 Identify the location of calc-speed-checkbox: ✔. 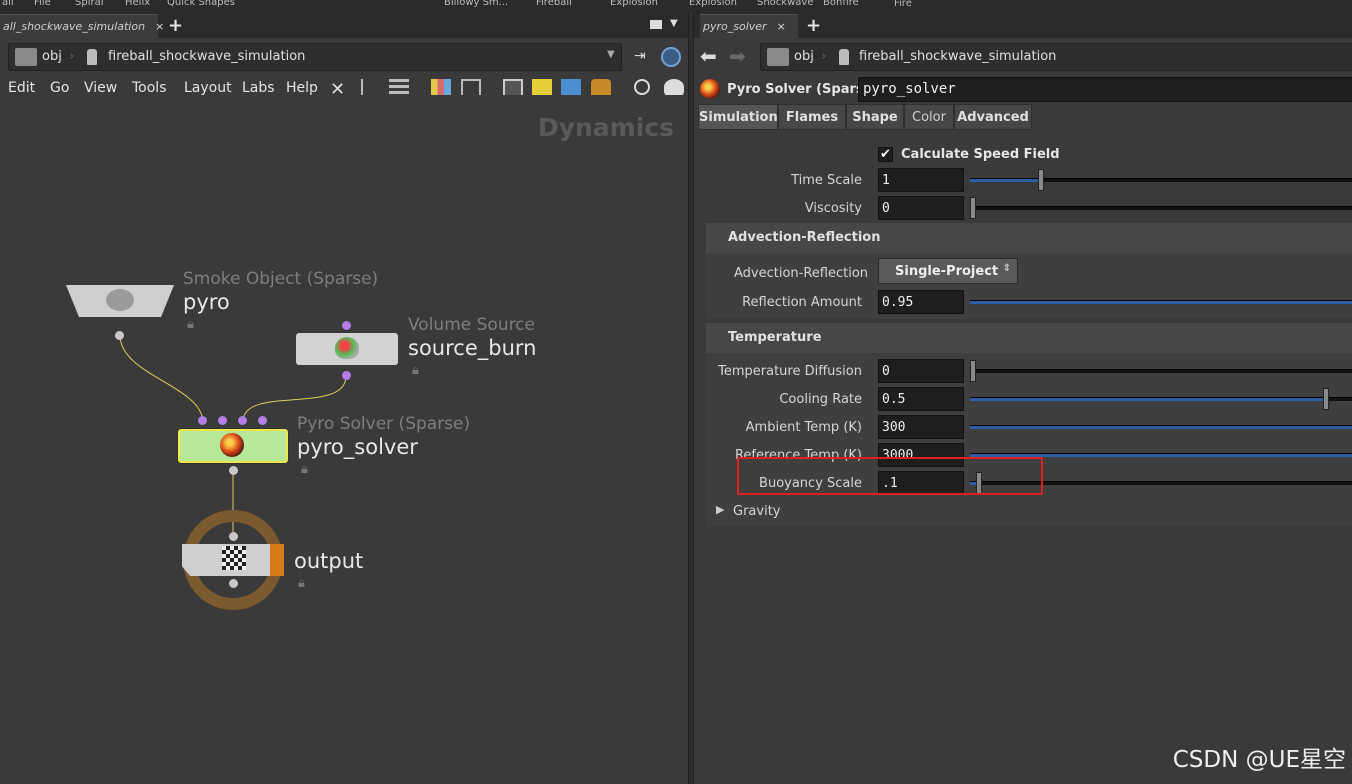
(885, 154).